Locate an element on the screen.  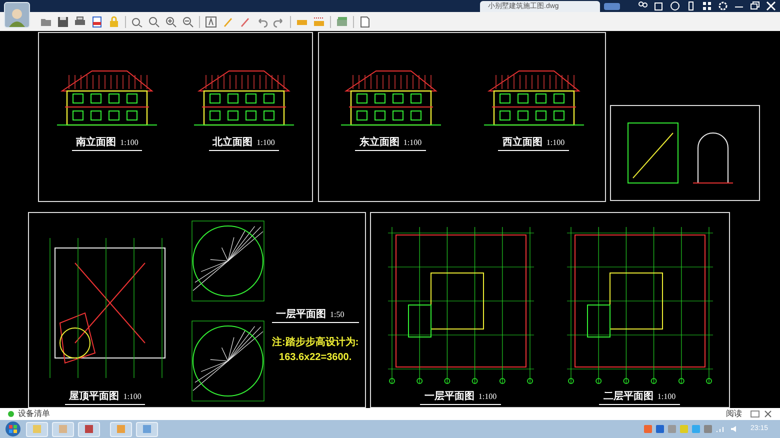
restore-icon is located at coordinates (755, 6).